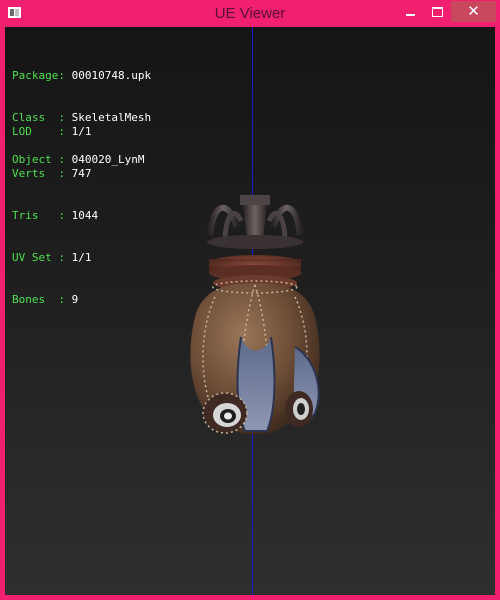 This screenshot has width=500, height=600. I want to click on info-row-lod: LOD : 1/1, so click(55, 132).